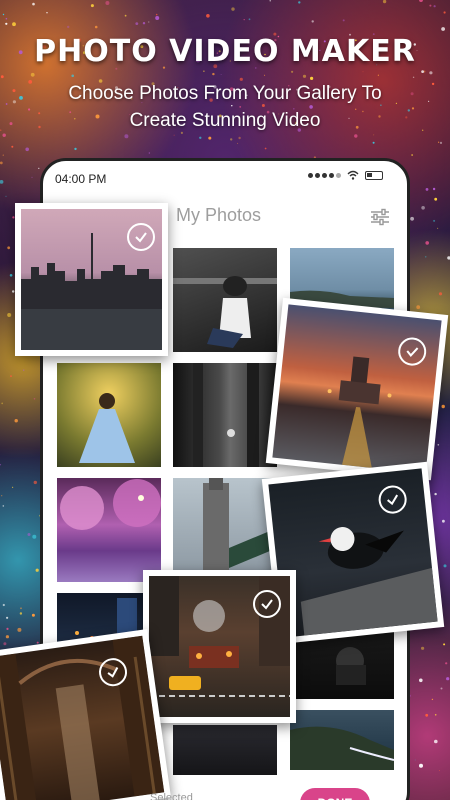 This screenshot has width=450, height=800. Describe the element at coordinates (225, 51) in the screenshot. I see `headline: PHOTO VIDEO MAKER` at that location.